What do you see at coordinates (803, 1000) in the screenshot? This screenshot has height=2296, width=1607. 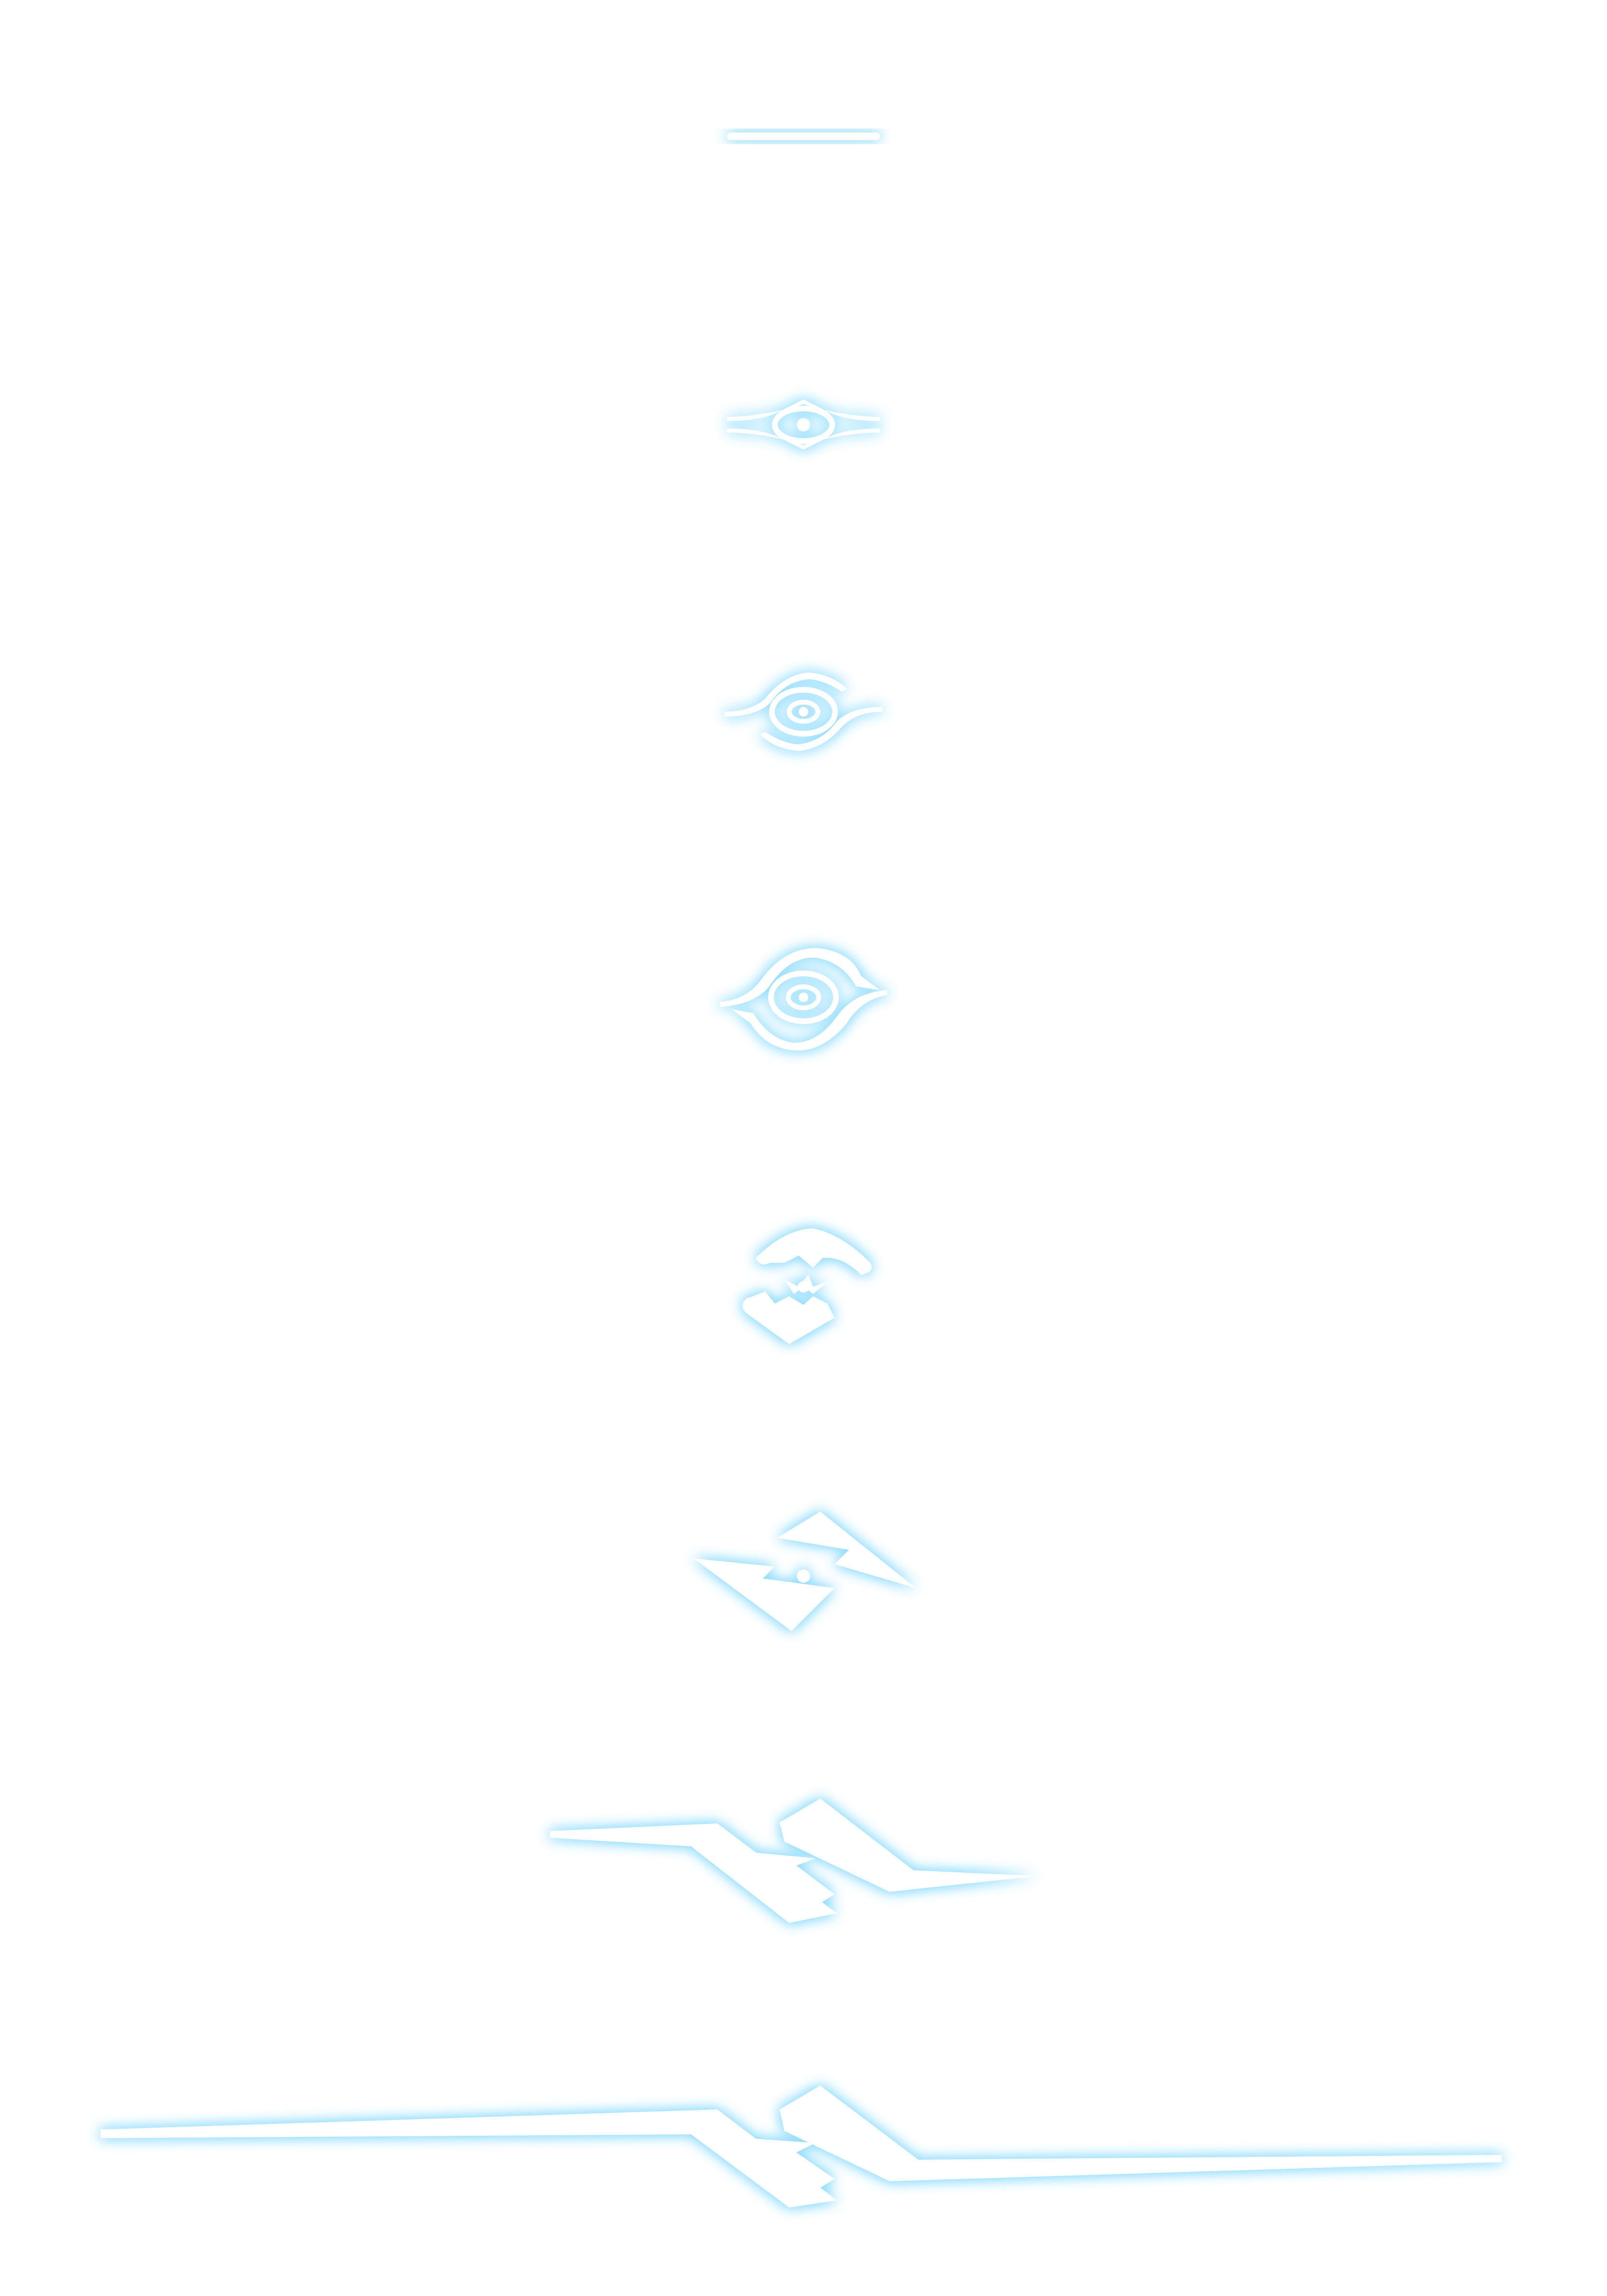 I see `swirl-eye-icon` at bounding box center [803, 1000].